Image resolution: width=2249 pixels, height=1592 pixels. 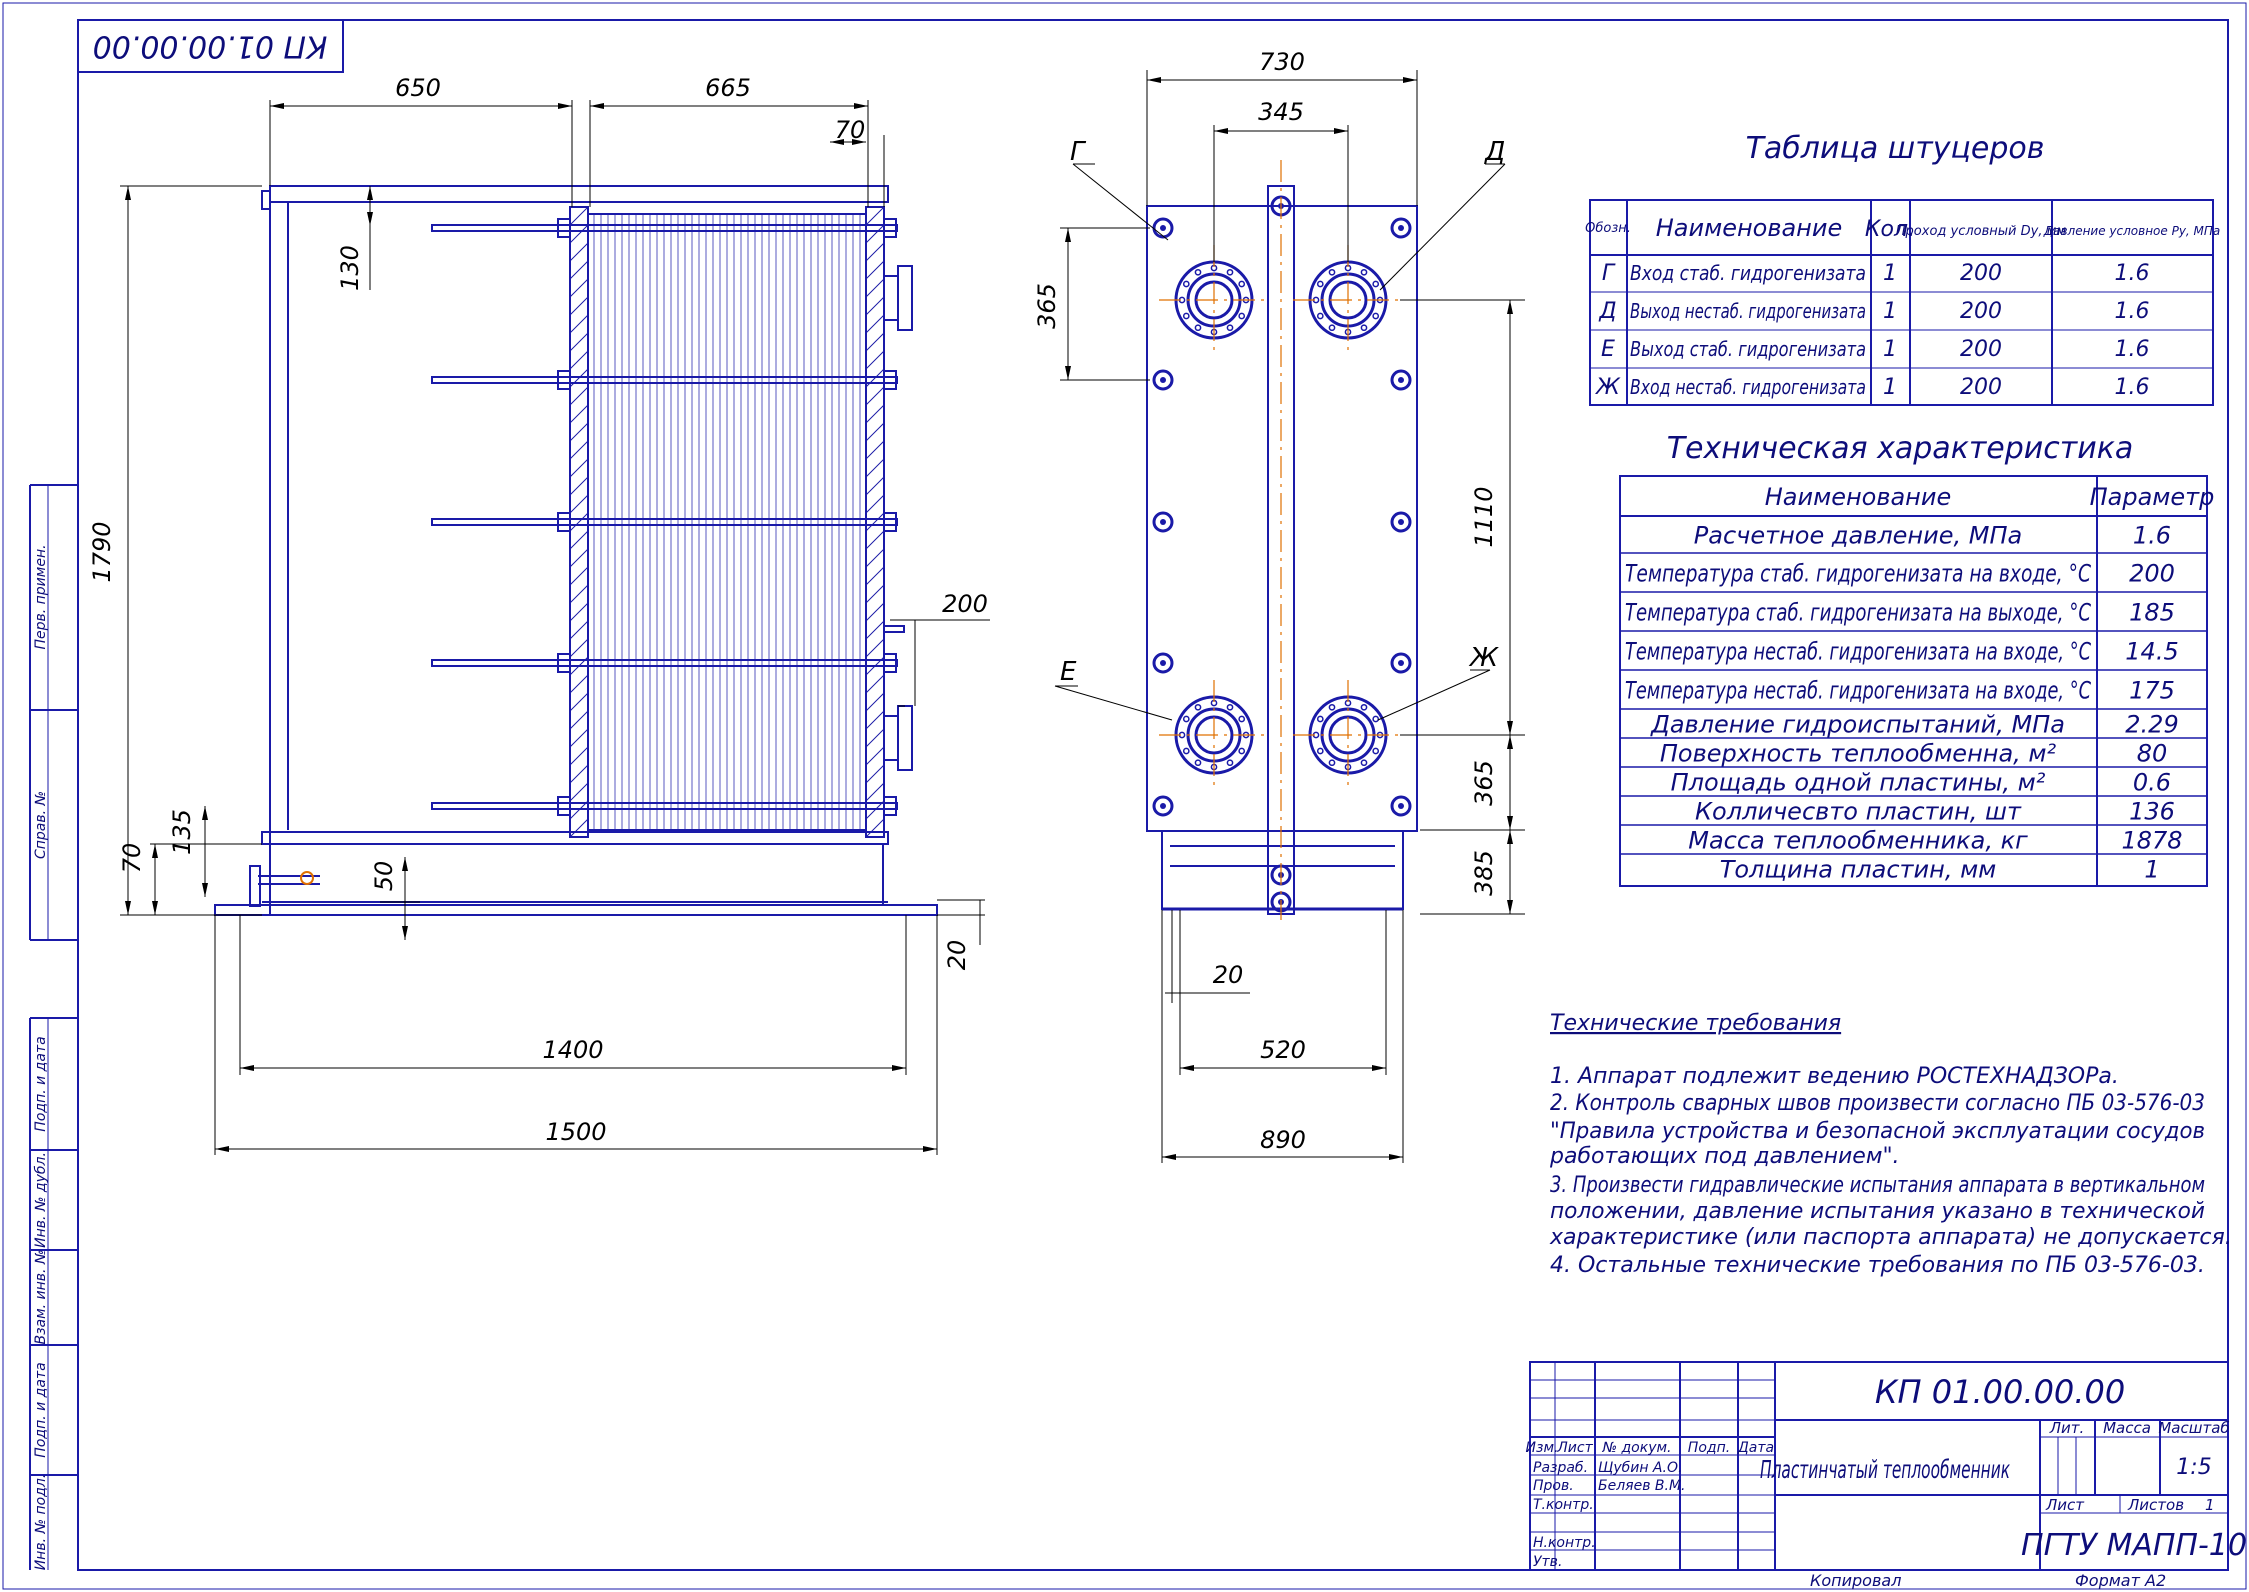 What do you see at coordinates (210, 46) in the screenshot?
I see `designation-stamp-text: КП 01.00.00.00` at bounding box center [210, 46].